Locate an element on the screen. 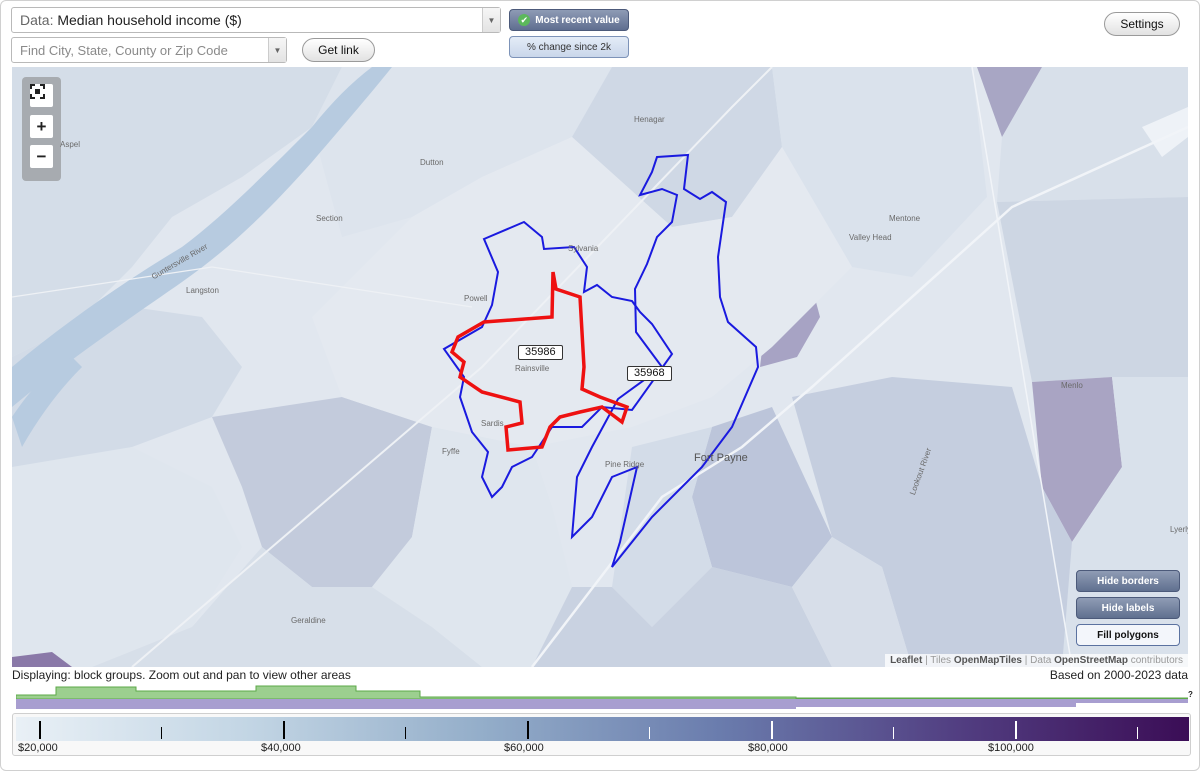 This screenshot has height=771, width=1200. place-label: Valley Head is located at coordinates (870, 237).